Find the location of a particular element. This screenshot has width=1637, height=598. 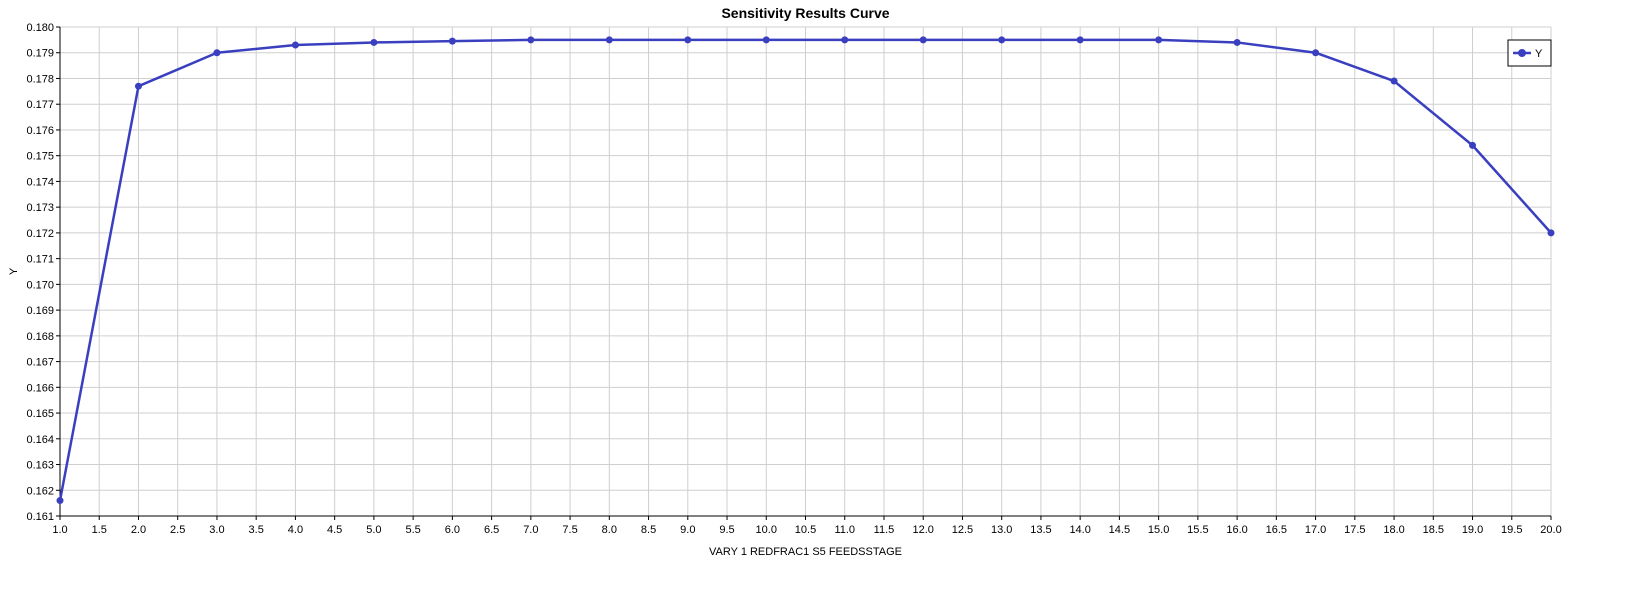

x-tick-label: 18.5 is located at coordinates (1433, 530).